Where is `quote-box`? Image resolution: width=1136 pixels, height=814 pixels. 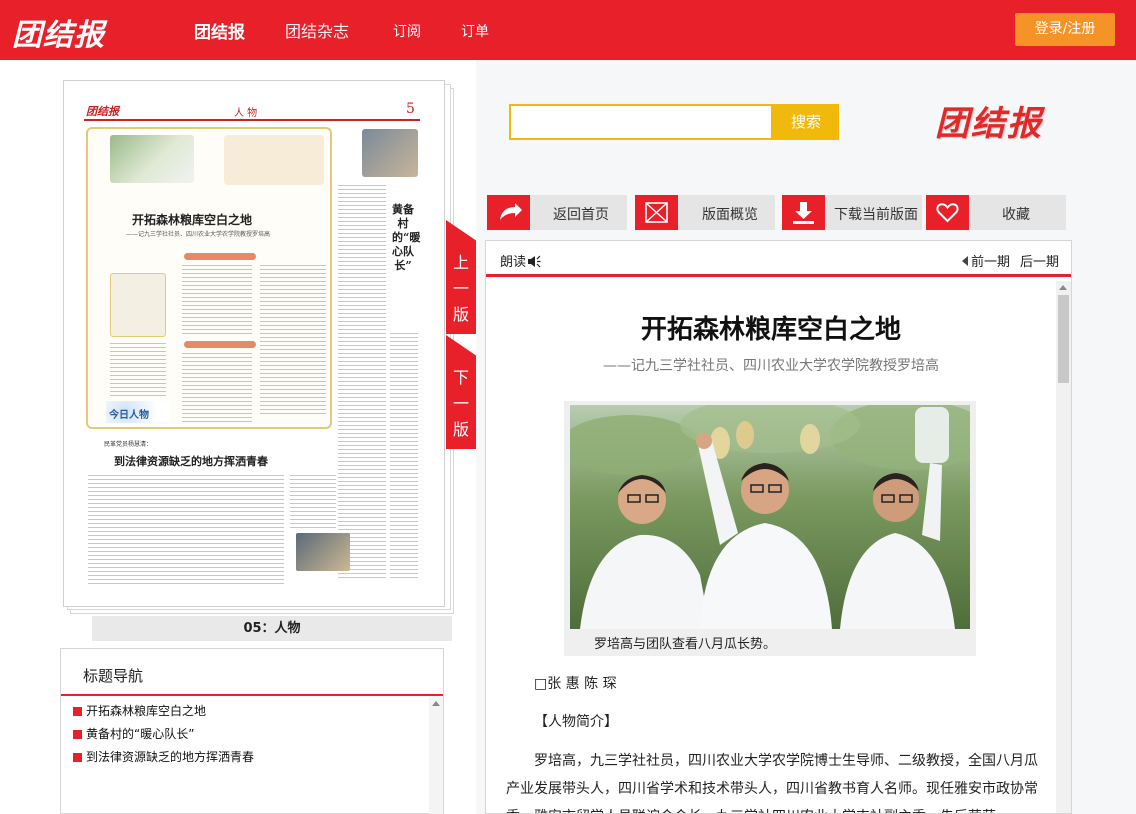 quote-box is located at coordinates (138, 305).